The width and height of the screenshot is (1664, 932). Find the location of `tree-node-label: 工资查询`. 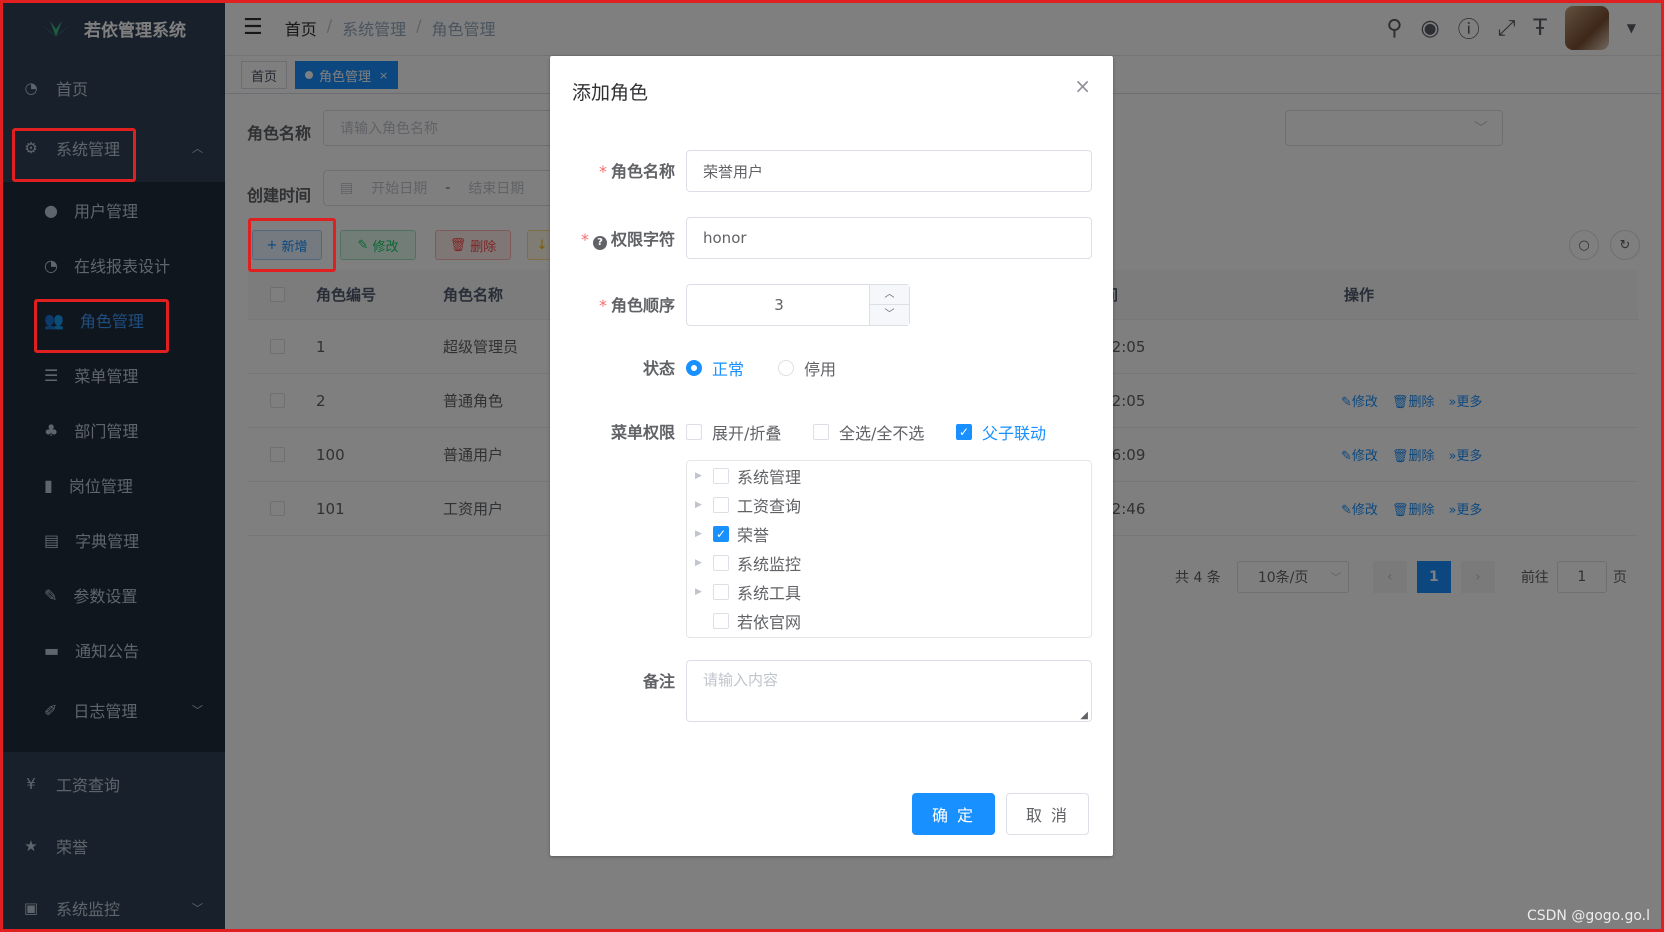

tree-node-label: 工资查询 is located at coordinates (769, 506).